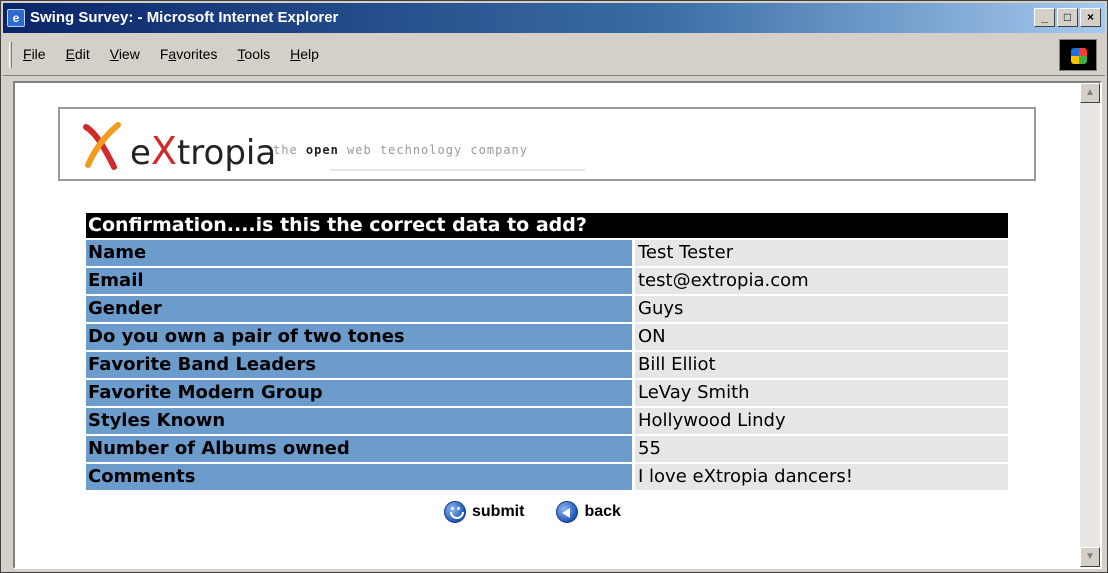 The image size is (1108, 573). Describe the element at coordinates (457, 170) in the screenshot. I see `logo-underline` at that location.